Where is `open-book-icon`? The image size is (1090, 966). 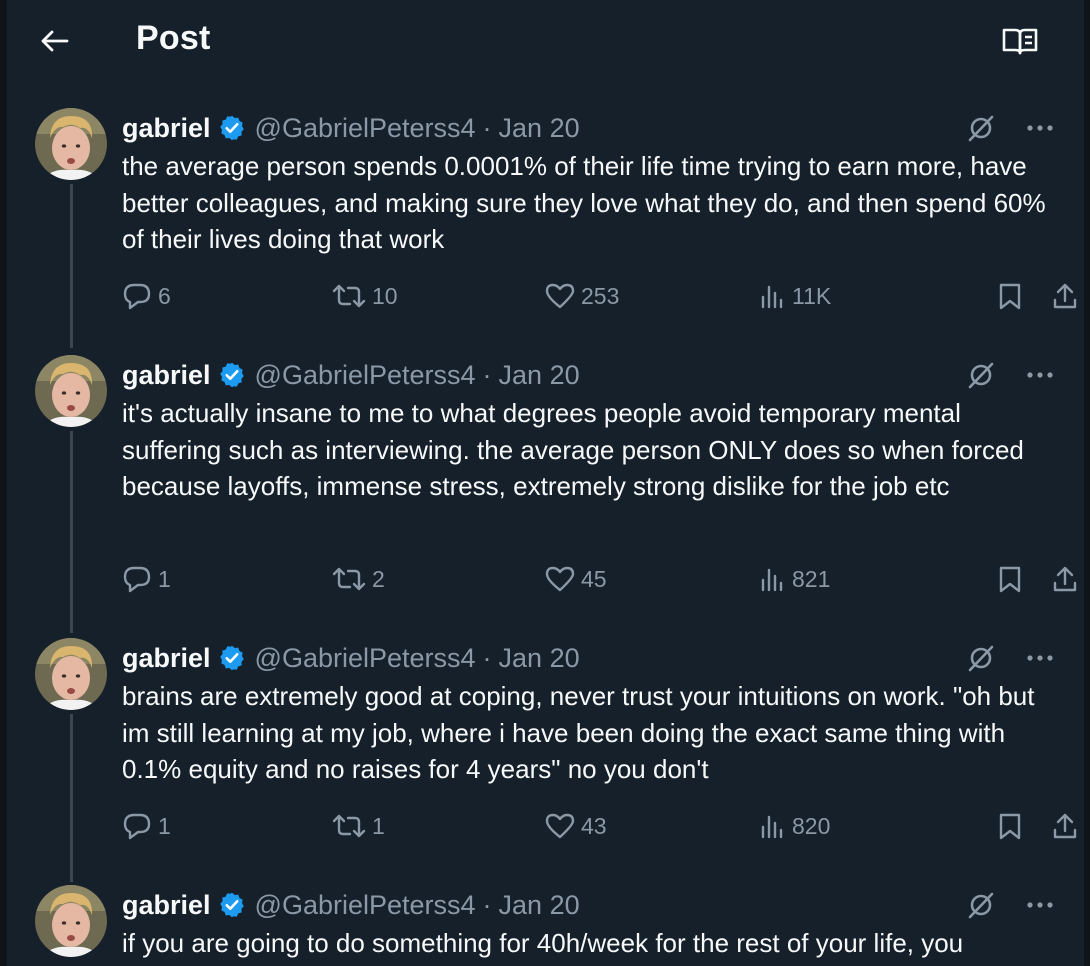 open-book-icon is located at coordinates (1020, 41).